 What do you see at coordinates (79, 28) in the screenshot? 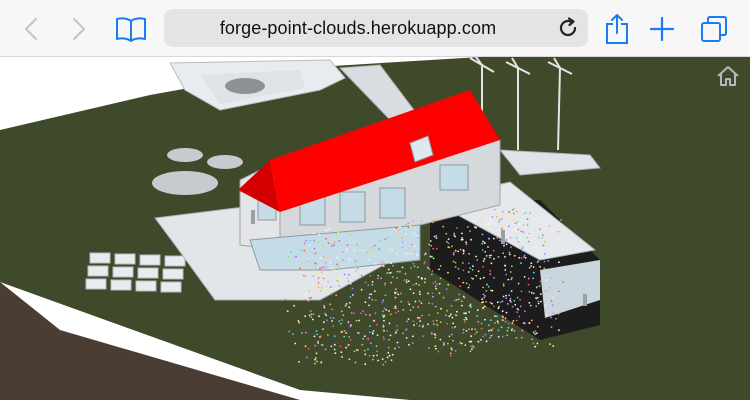
I see `forward-button` at bounding box center [79, 28].